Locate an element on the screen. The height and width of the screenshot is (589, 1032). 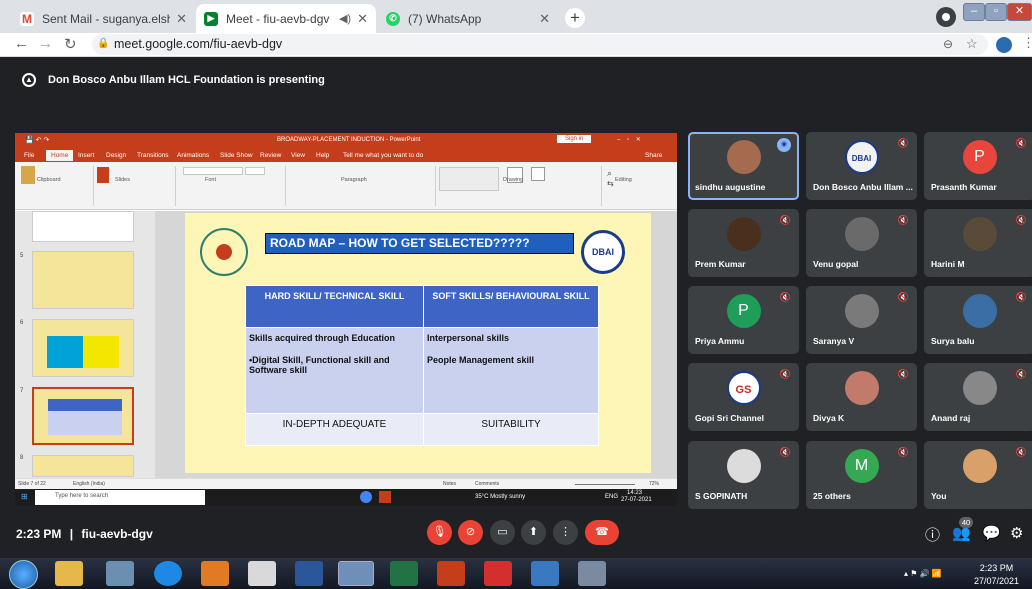
participant-tile: Harini M 🔇 is located at coordinates (978, 243).